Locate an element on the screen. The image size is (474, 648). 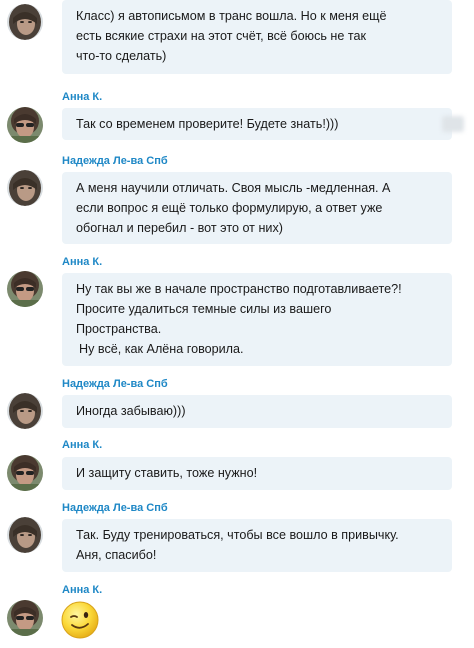
message-bubble: Иногда забываю))) is located at coordinates (257, 411).